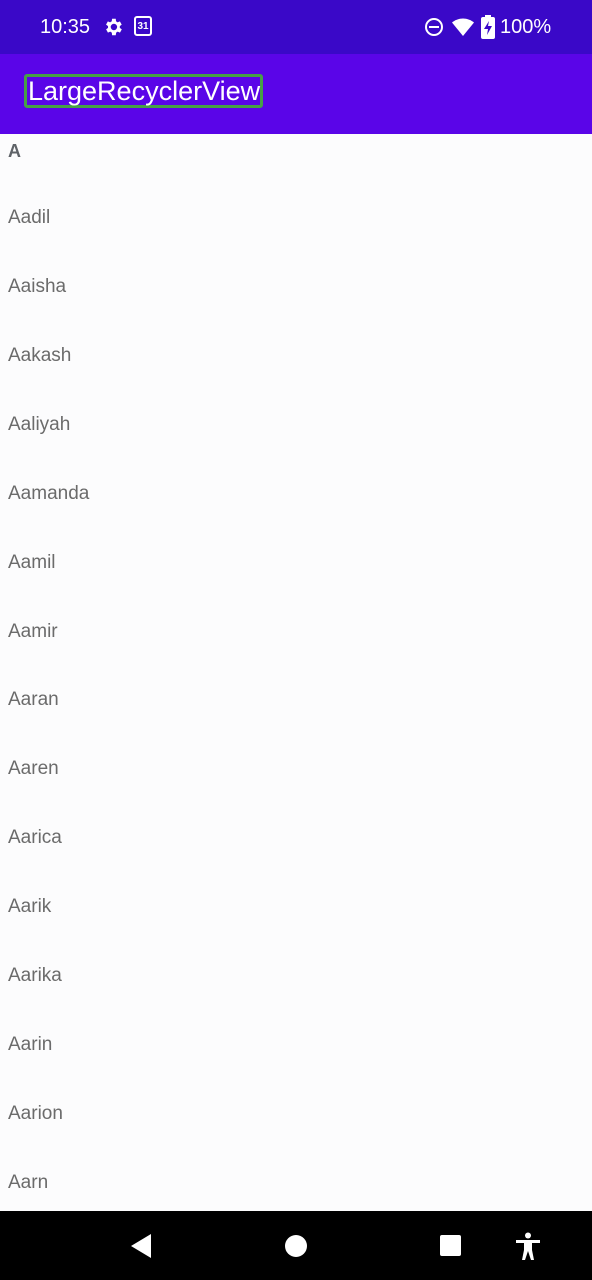  I want to click on wifi-icon, so click(463, 27).